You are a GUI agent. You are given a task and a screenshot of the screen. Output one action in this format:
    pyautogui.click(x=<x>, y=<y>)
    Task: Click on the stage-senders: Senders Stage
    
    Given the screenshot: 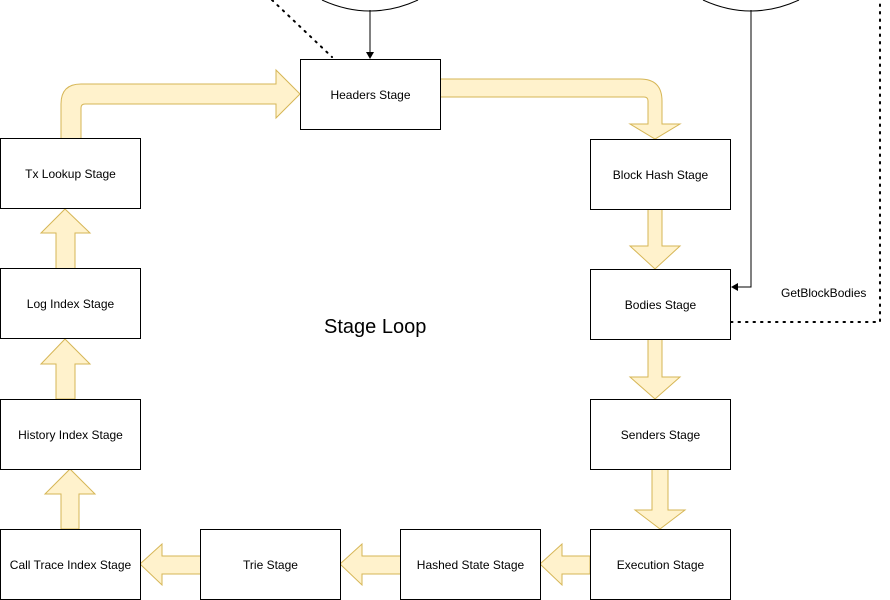 What is the action you would take?
    pyautogui.click(x=660, y=434)
    